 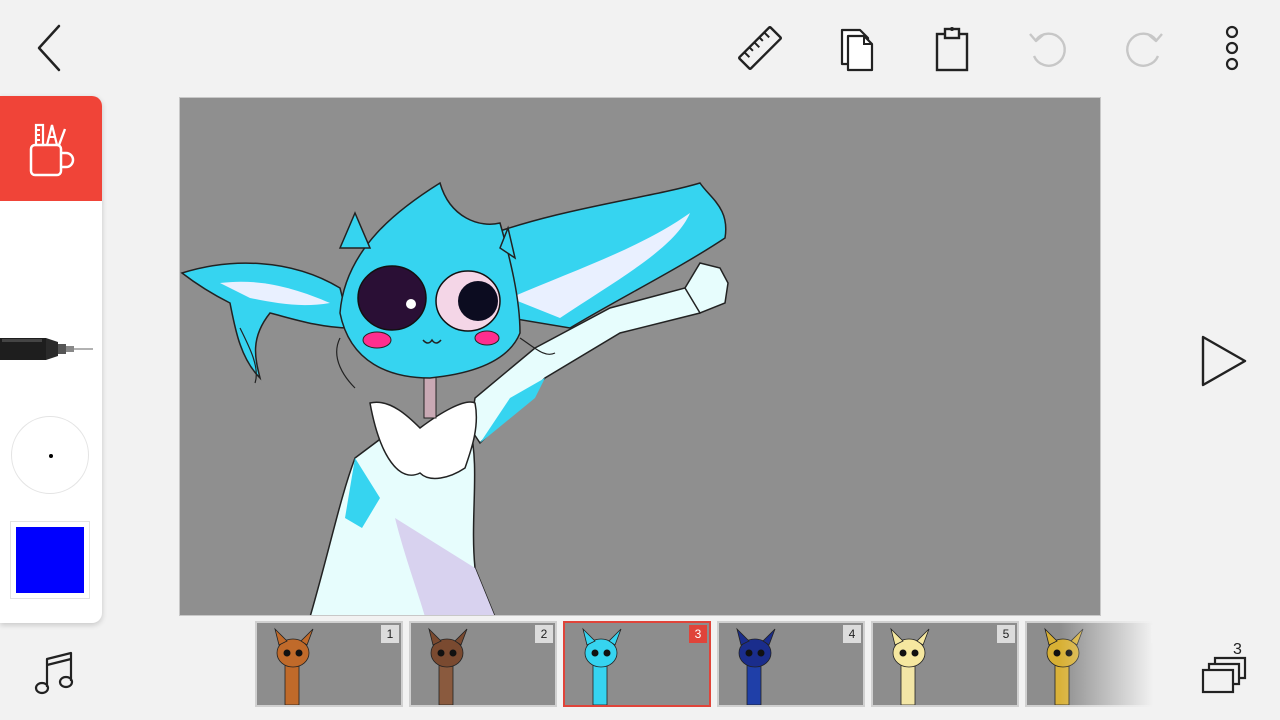 I want to click on frame-thumbnail: 2, so click(x=483, y=664).